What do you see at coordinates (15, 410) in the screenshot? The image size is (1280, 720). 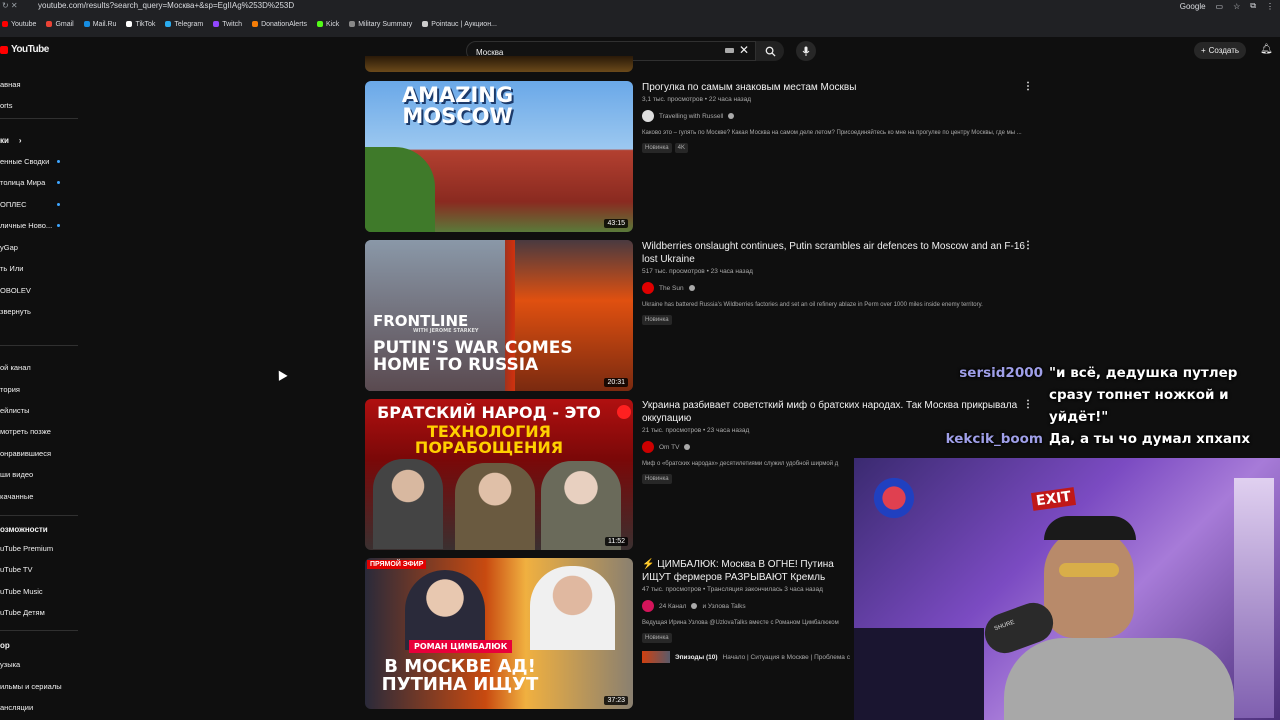 I see `sidebar-item: ейлисты` at bounding box center [15, 410].